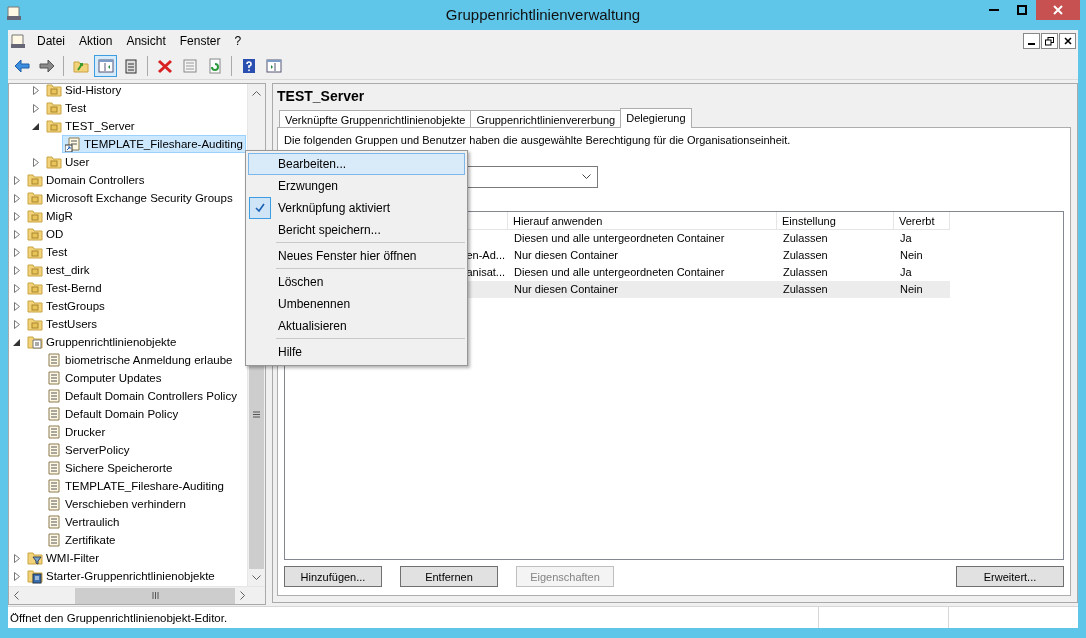  What do you see at coordinates (35, 558) in the screenshot?
I see `folder-filter-icon` at bounding box center [35, 558].